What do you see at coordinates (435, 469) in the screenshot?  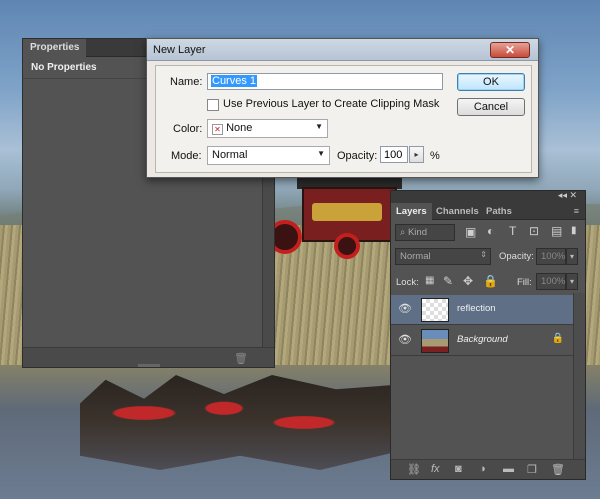 I see `fx-icon: fx` at bounding box center [435, 469].